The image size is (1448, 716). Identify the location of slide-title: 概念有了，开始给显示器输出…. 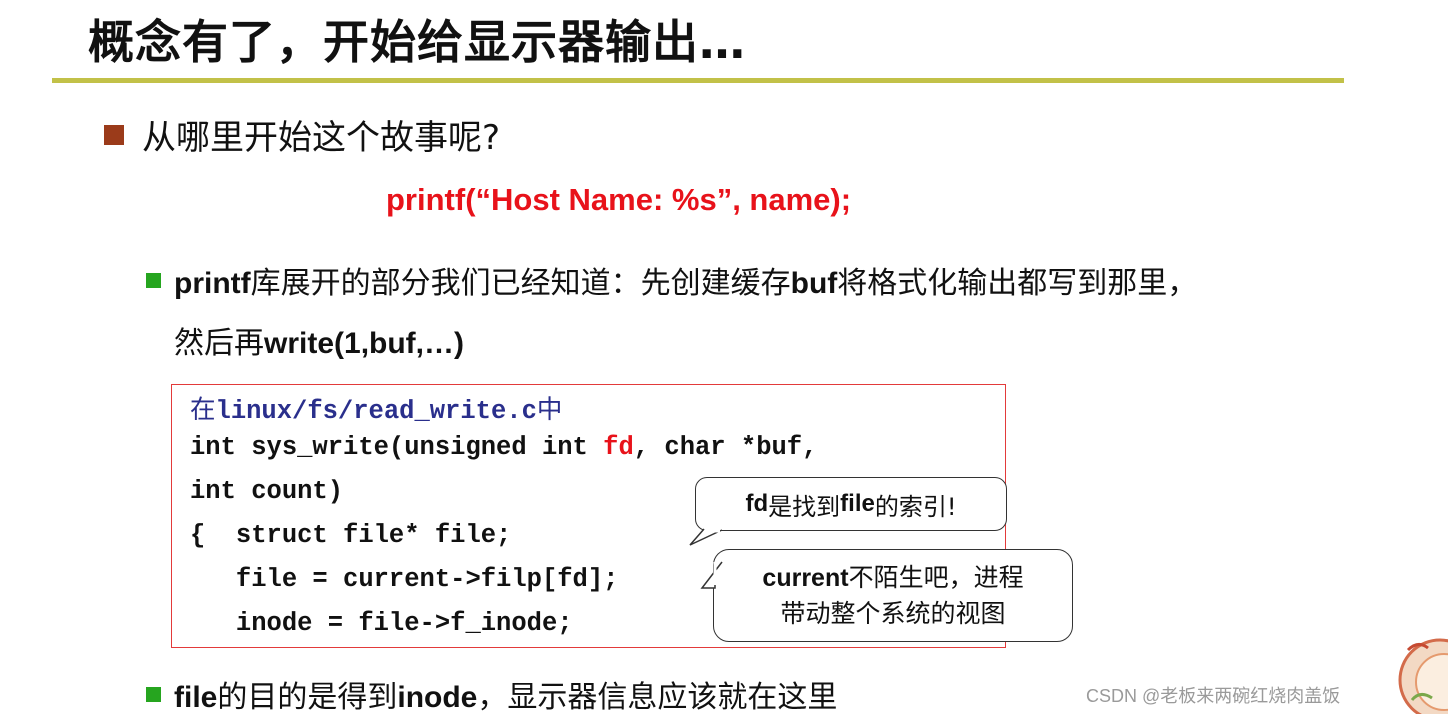
(417, 42).